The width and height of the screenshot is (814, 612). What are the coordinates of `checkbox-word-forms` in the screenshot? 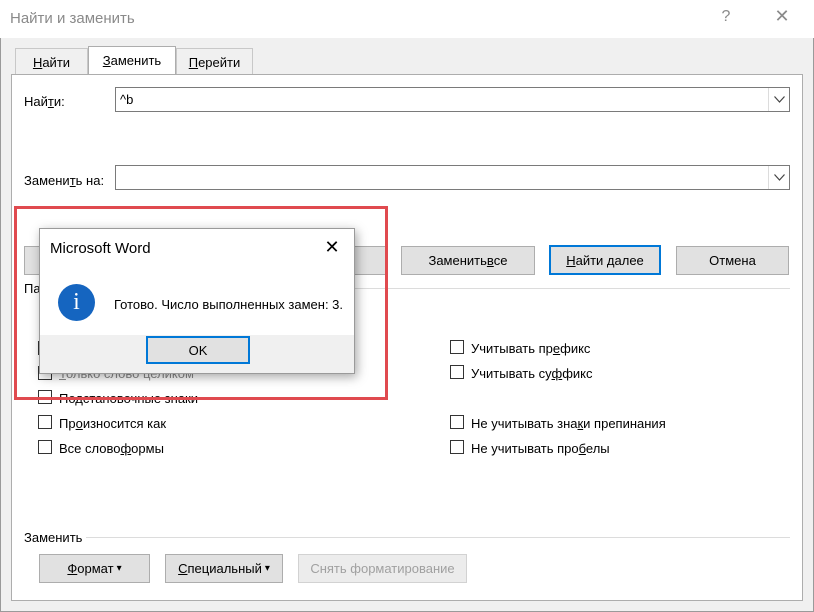 It's located at (45, 447).